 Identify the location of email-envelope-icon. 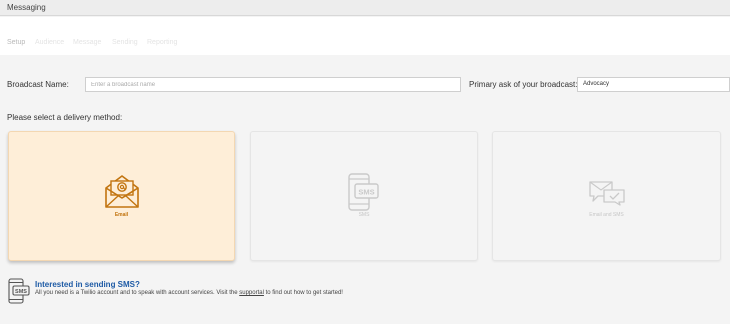
(122, 193).